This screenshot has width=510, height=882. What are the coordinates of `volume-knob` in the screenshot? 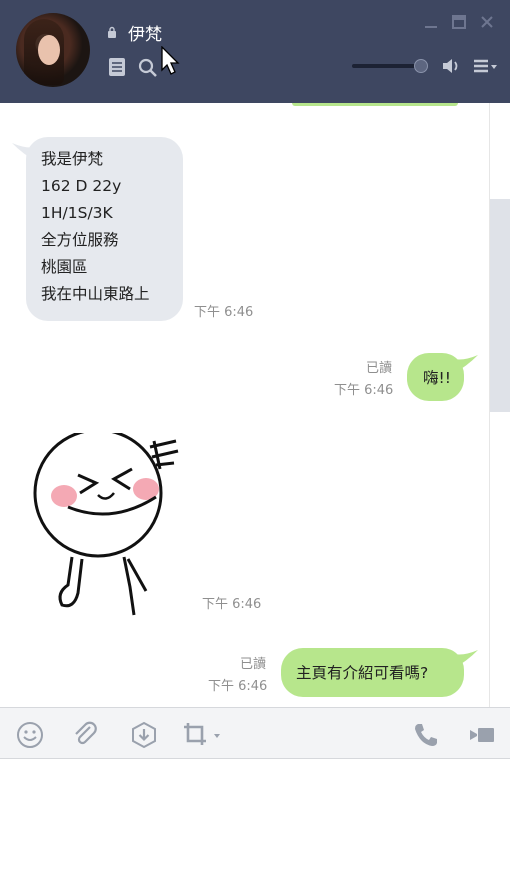 It's located at (421, 66).